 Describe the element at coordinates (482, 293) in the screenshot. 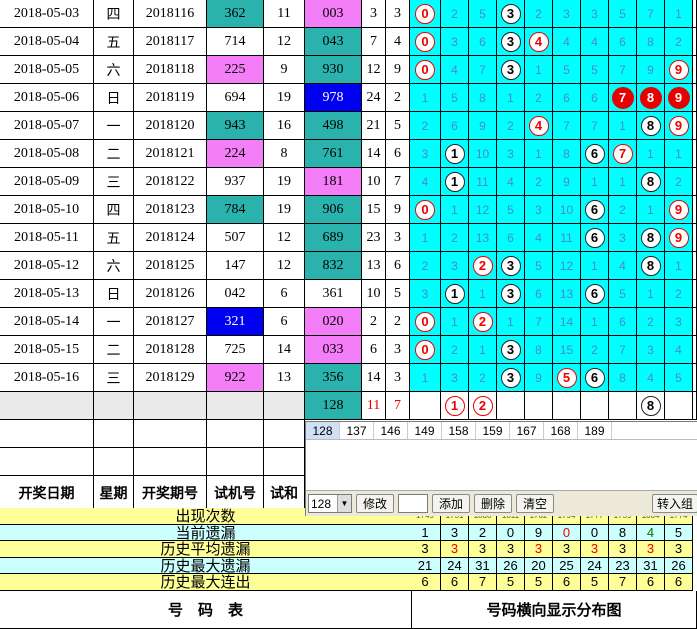

I see `omission-value: 1` at that location.